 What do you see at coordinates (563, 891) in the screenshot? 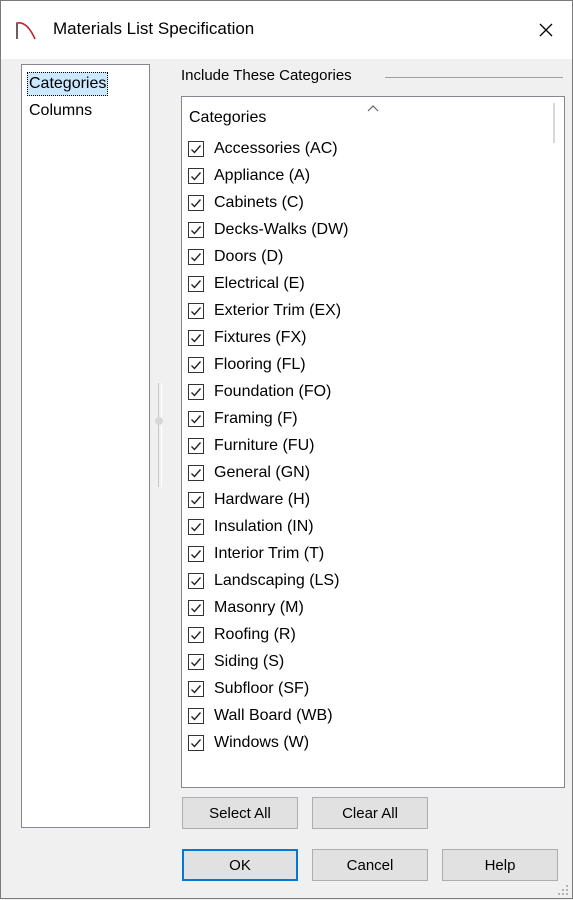
I see `resize-grip-icon` at bounding box center [563, 891].